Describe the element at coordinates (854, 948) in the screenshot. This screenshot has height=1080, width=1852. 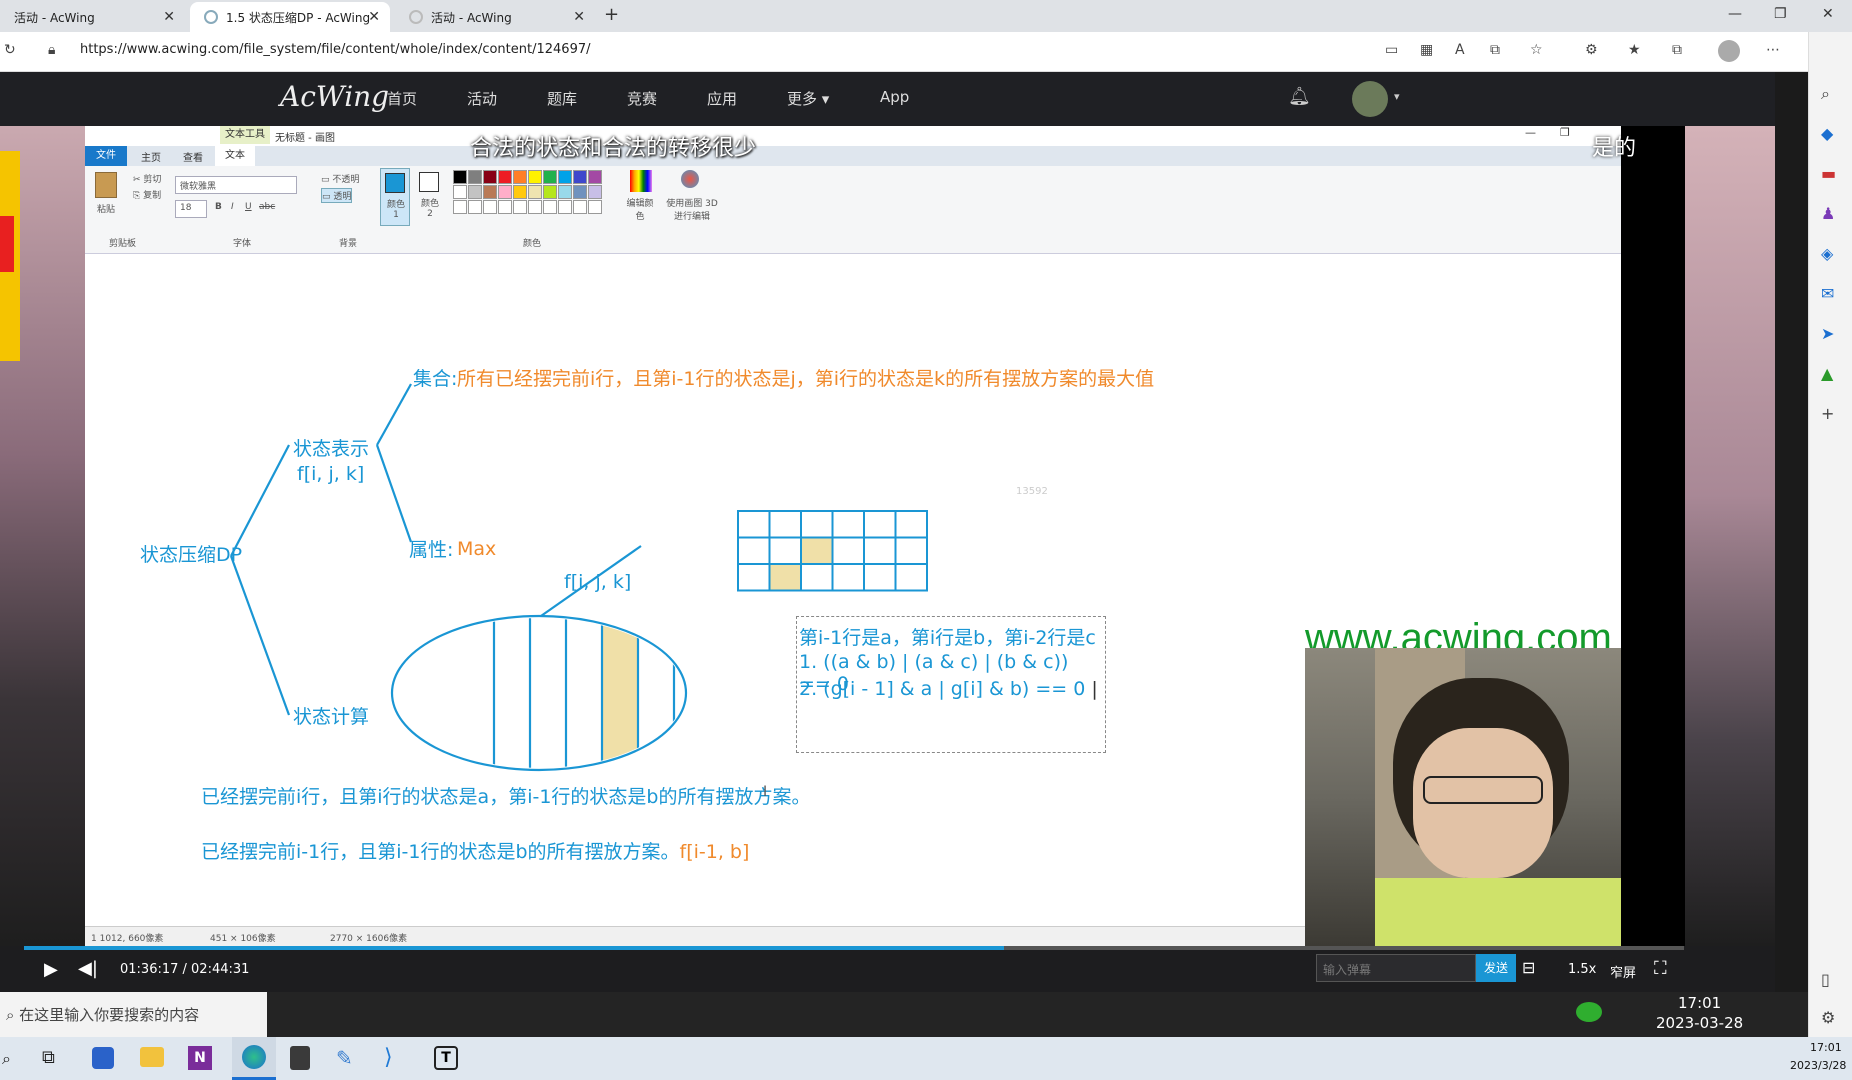
I see `progress-bar` at that location.